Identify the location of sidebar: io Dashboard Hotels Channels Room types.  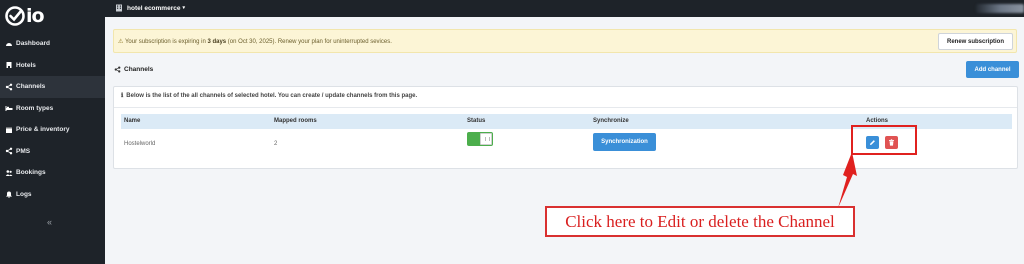
(52, 132).